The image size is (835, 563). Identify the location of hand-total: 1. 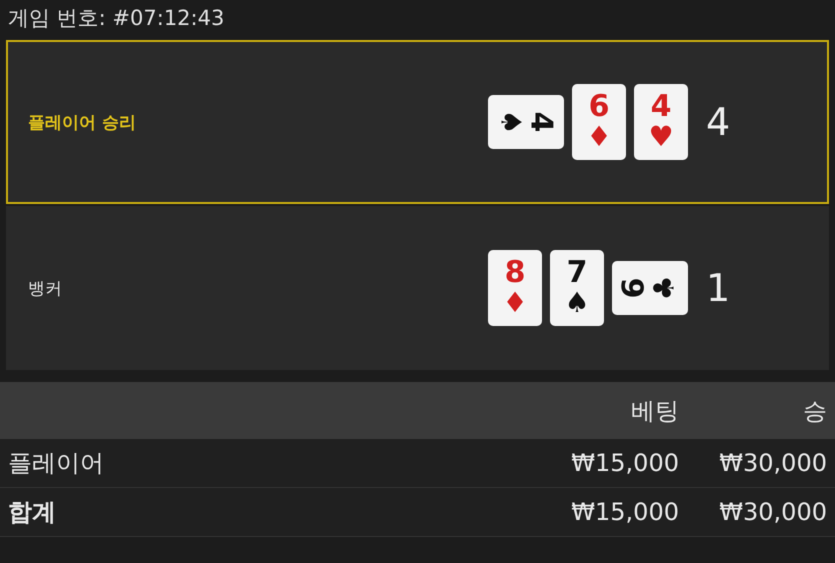
(718, 288).